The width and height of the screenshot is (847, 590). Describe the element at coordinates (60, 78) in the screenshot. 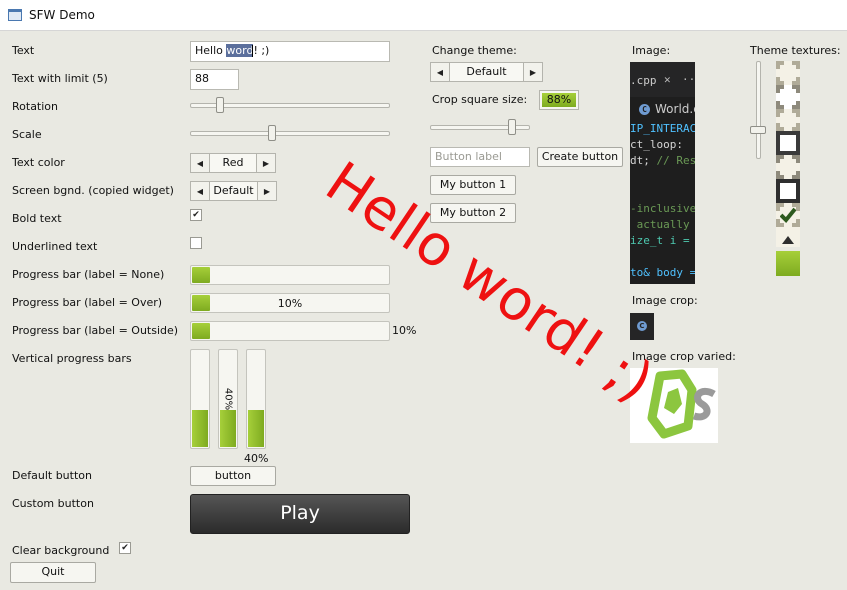

I see `text-limit-label: Text with limit (5)` at that location.